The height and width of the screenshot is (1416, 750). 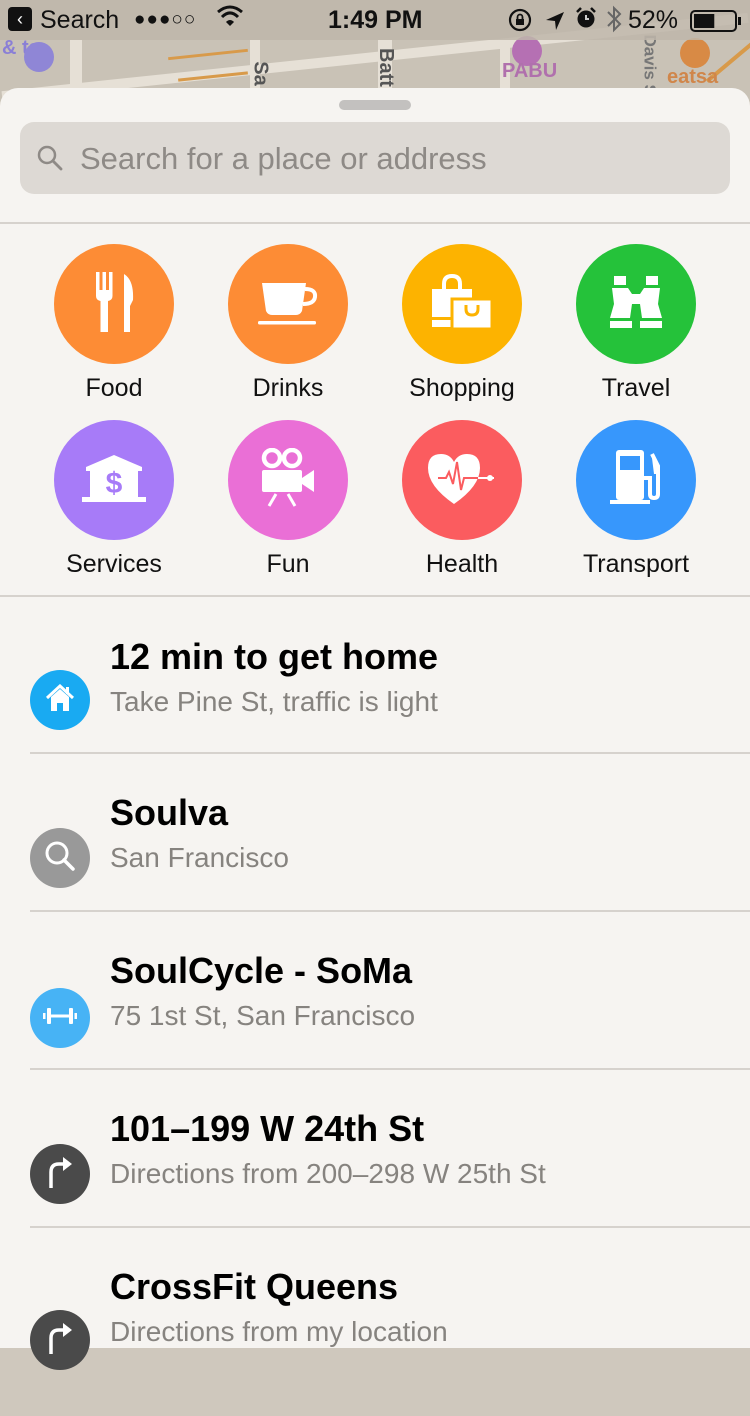 I want to click on shopping-bags-icon, so click(x=462, y=304).